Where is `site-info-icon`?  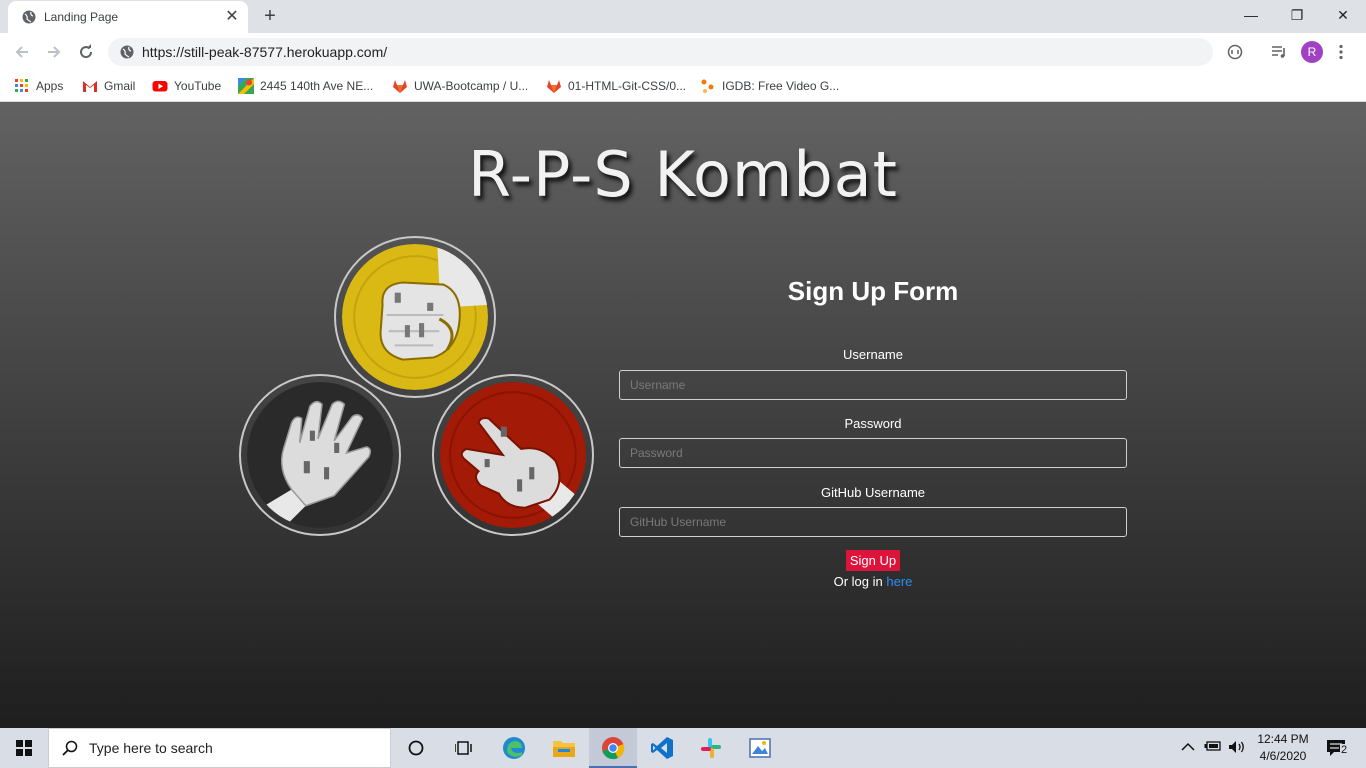
site-info-icon is located at coordinates (127, 52).